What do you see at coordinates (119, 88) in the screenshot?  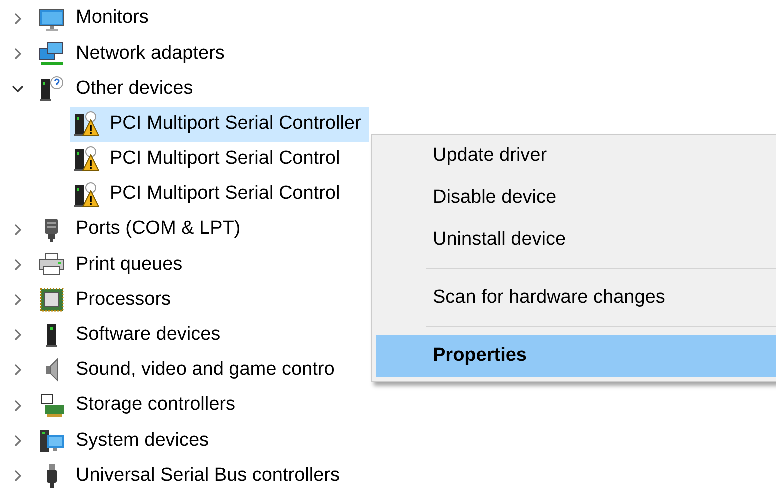 I see `tree-item: Other devices` at bounding box center [119, 88].